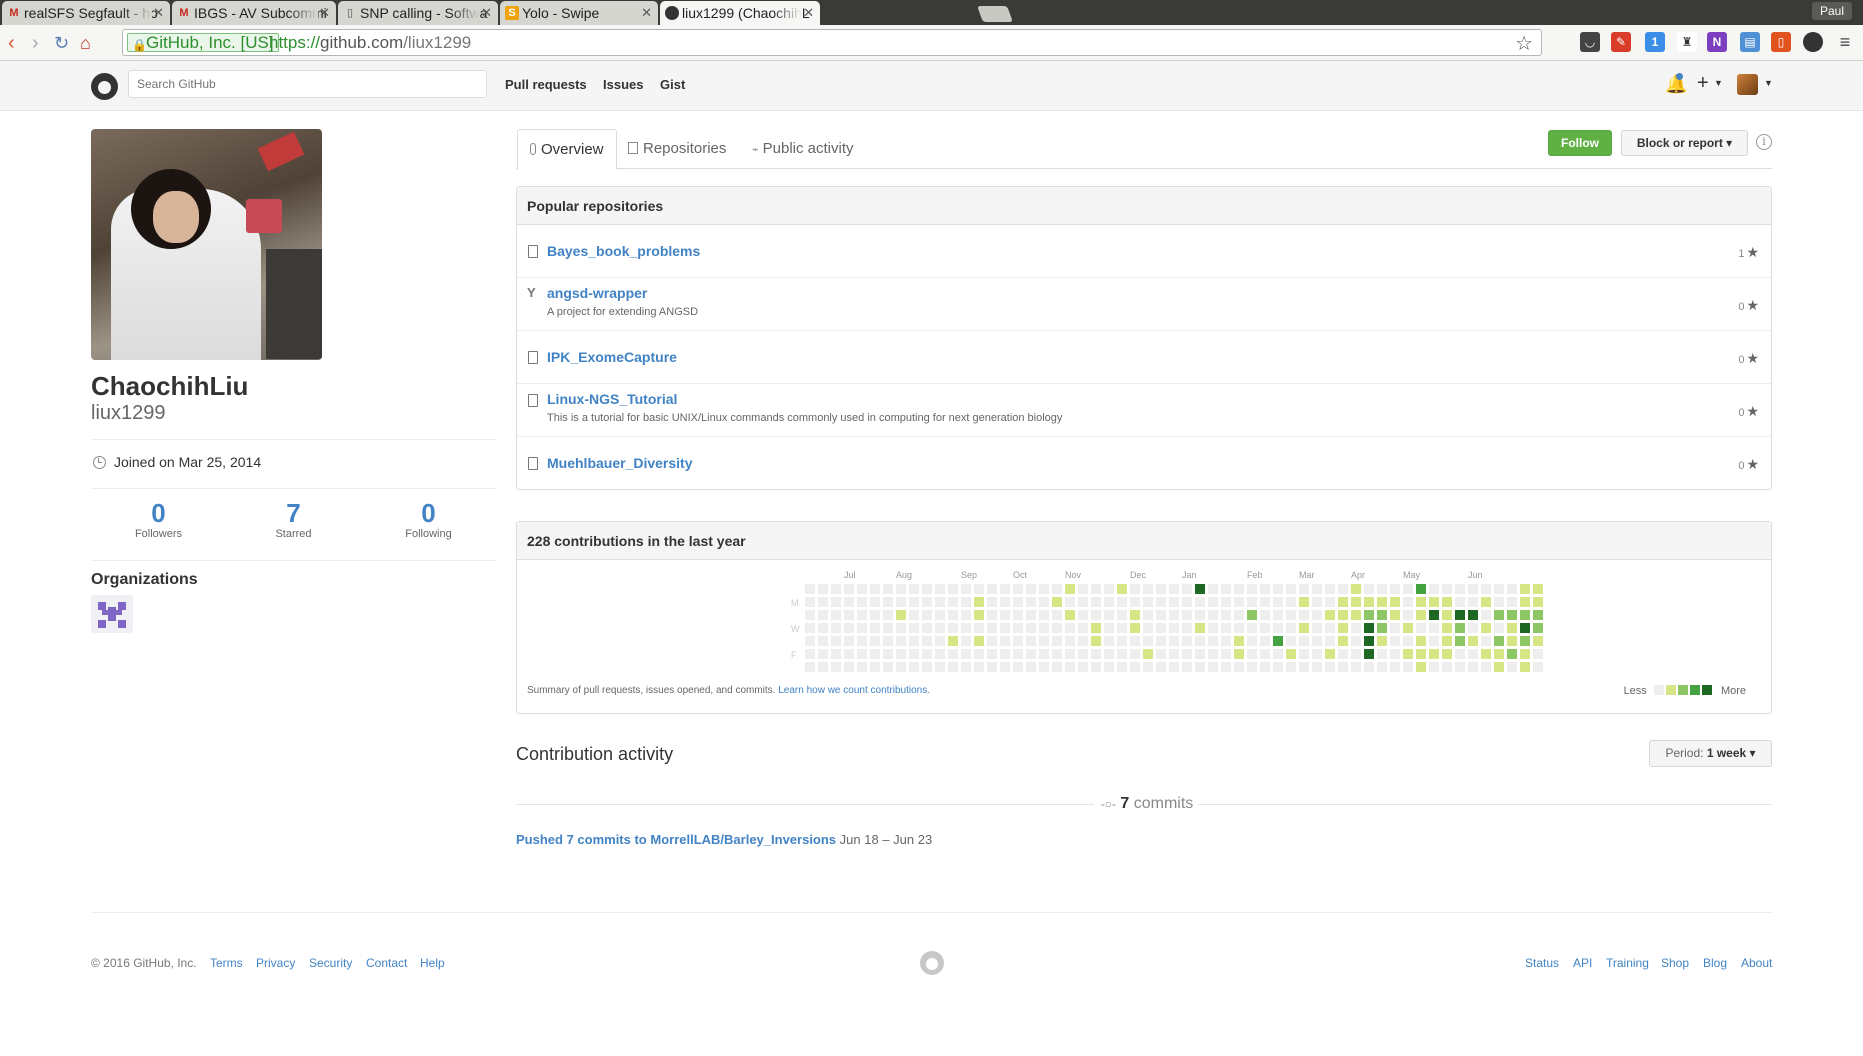 The height and width of the screenshot is (1056, 1863). Describe the element at coordinates (86, 13) in the screenshot. I see `browser-tab-0: M realSFS Segfault - ho ✕` at that location.